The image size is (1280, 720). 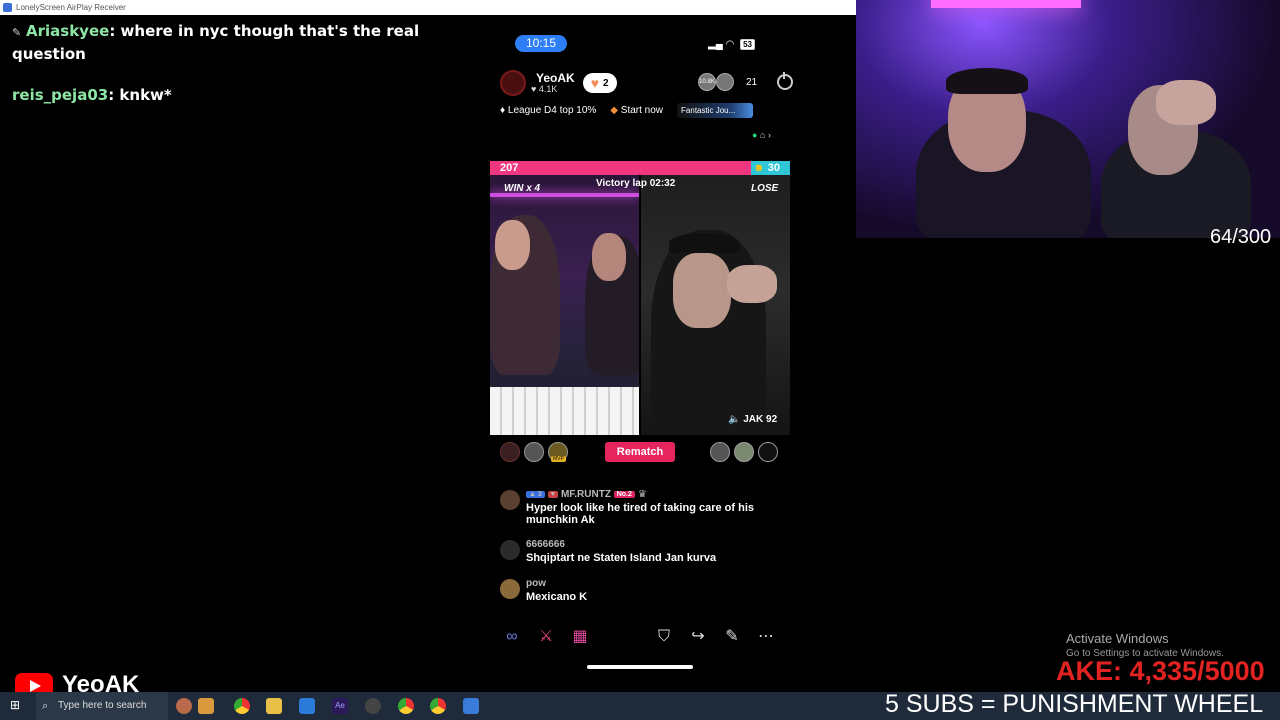 I want to click on chat-username: Ariaskyee, so click(x=68, y=31).